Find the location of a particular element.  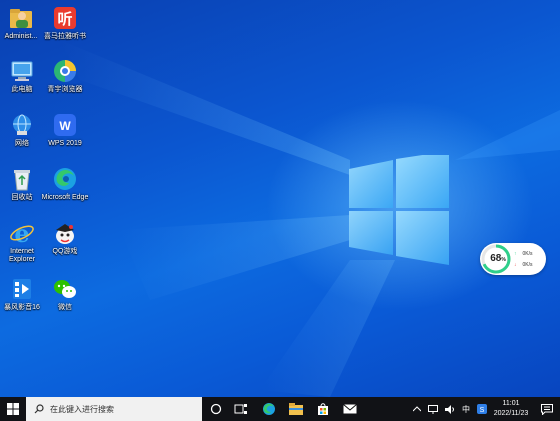

recycle-bin-icon is located at coordinates (22, 180).